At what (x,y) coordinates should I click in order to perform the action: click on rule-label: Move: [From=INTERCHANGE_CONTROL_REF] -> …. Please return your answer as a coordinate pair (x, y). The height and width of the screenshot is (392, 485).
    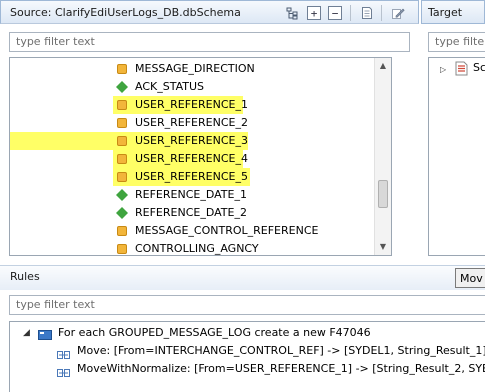
    Looking at the image, I should click on (281, 350).